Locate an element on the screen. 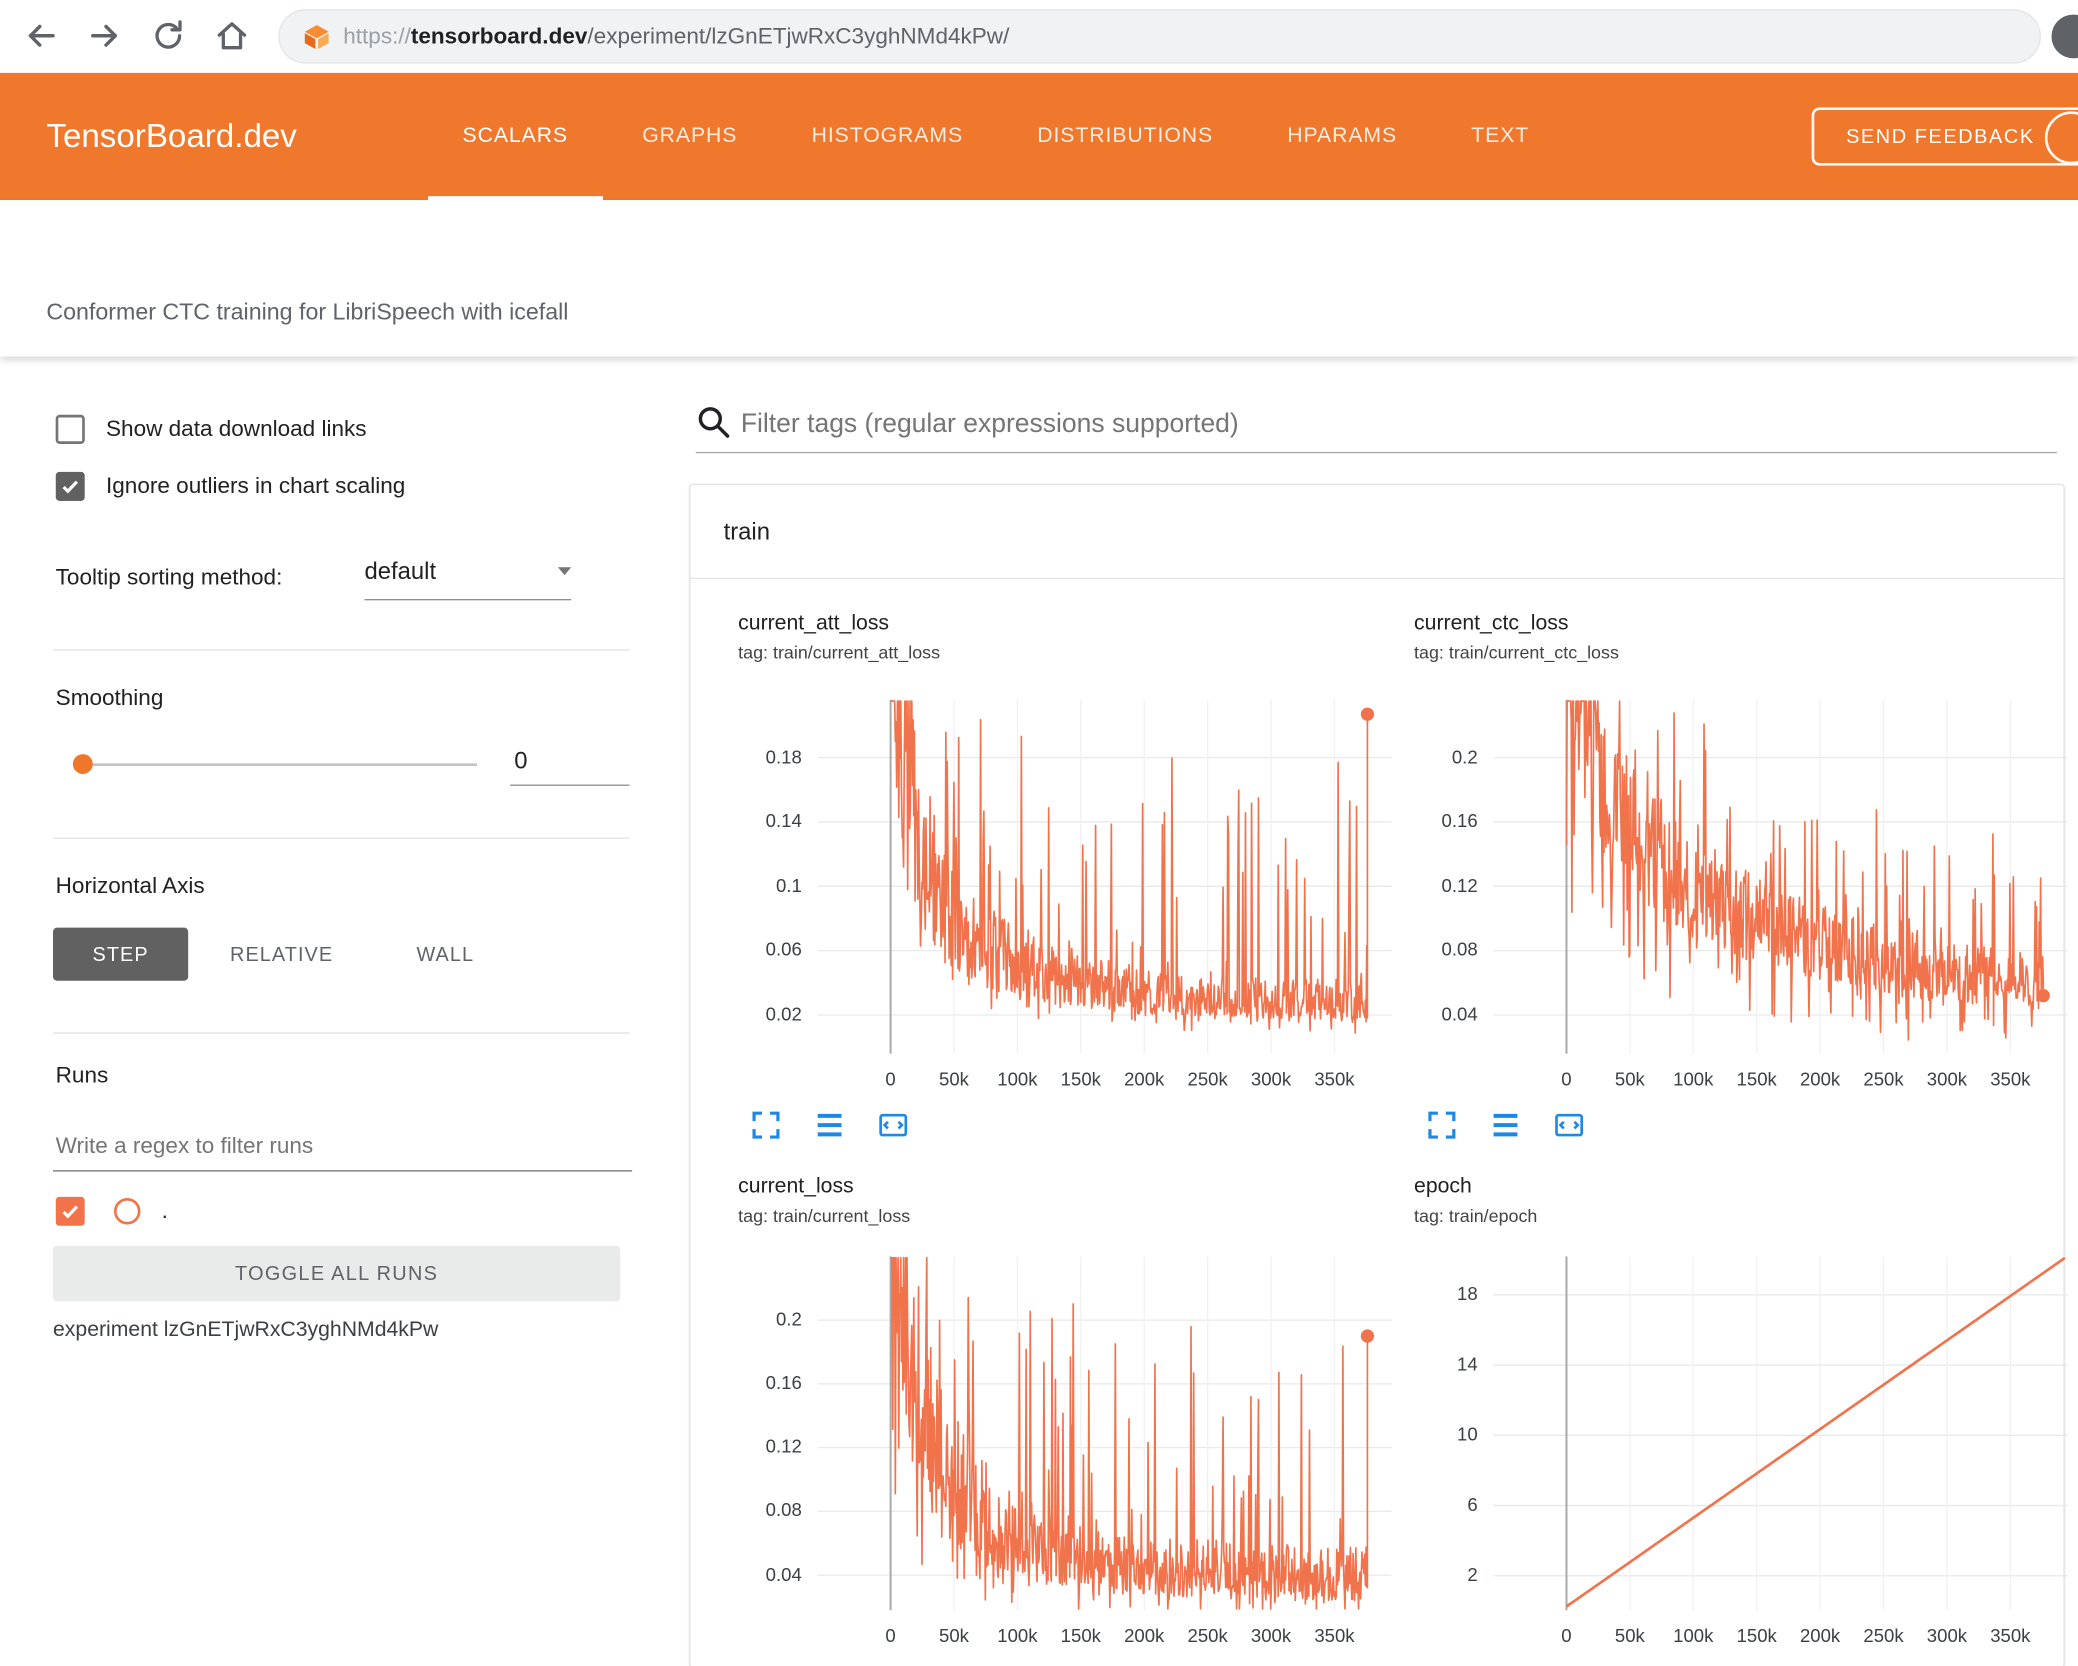  chart-title: current_att_loss is located at coordinates (814, 623).